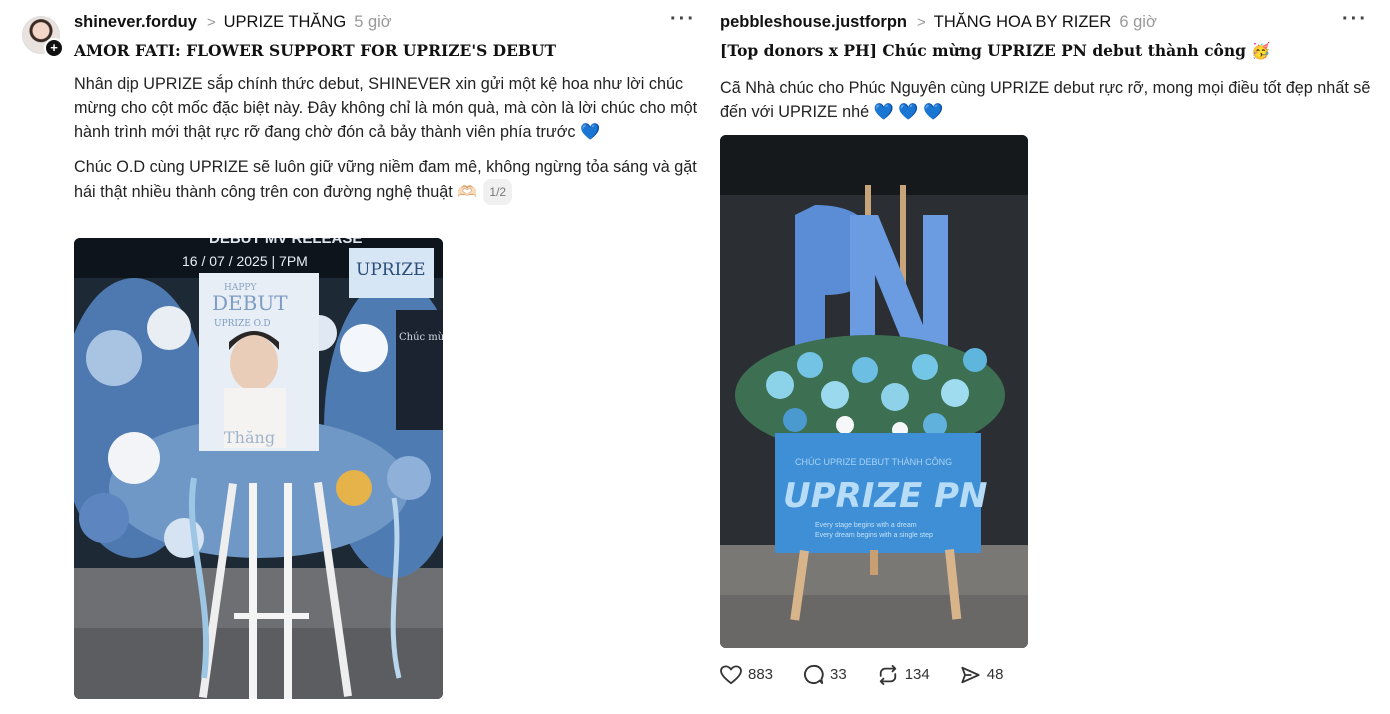 This screenshot has width=1390, height=714. What do you see at coordinates (970, 674) in the screenshot?
I see `share-icon` at bounding box center [970, 674].